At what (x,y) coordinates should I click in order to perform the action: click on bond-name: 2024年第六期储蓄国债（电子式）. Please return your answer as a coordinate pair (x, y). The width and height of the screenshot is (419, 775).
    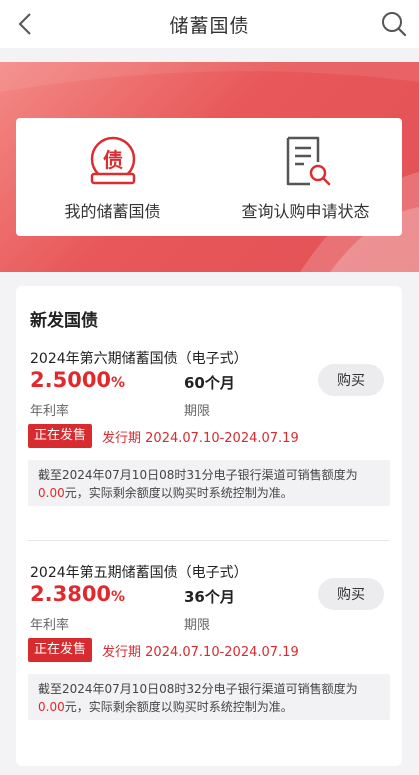
    Looking at the image, I should click on (139, 359).